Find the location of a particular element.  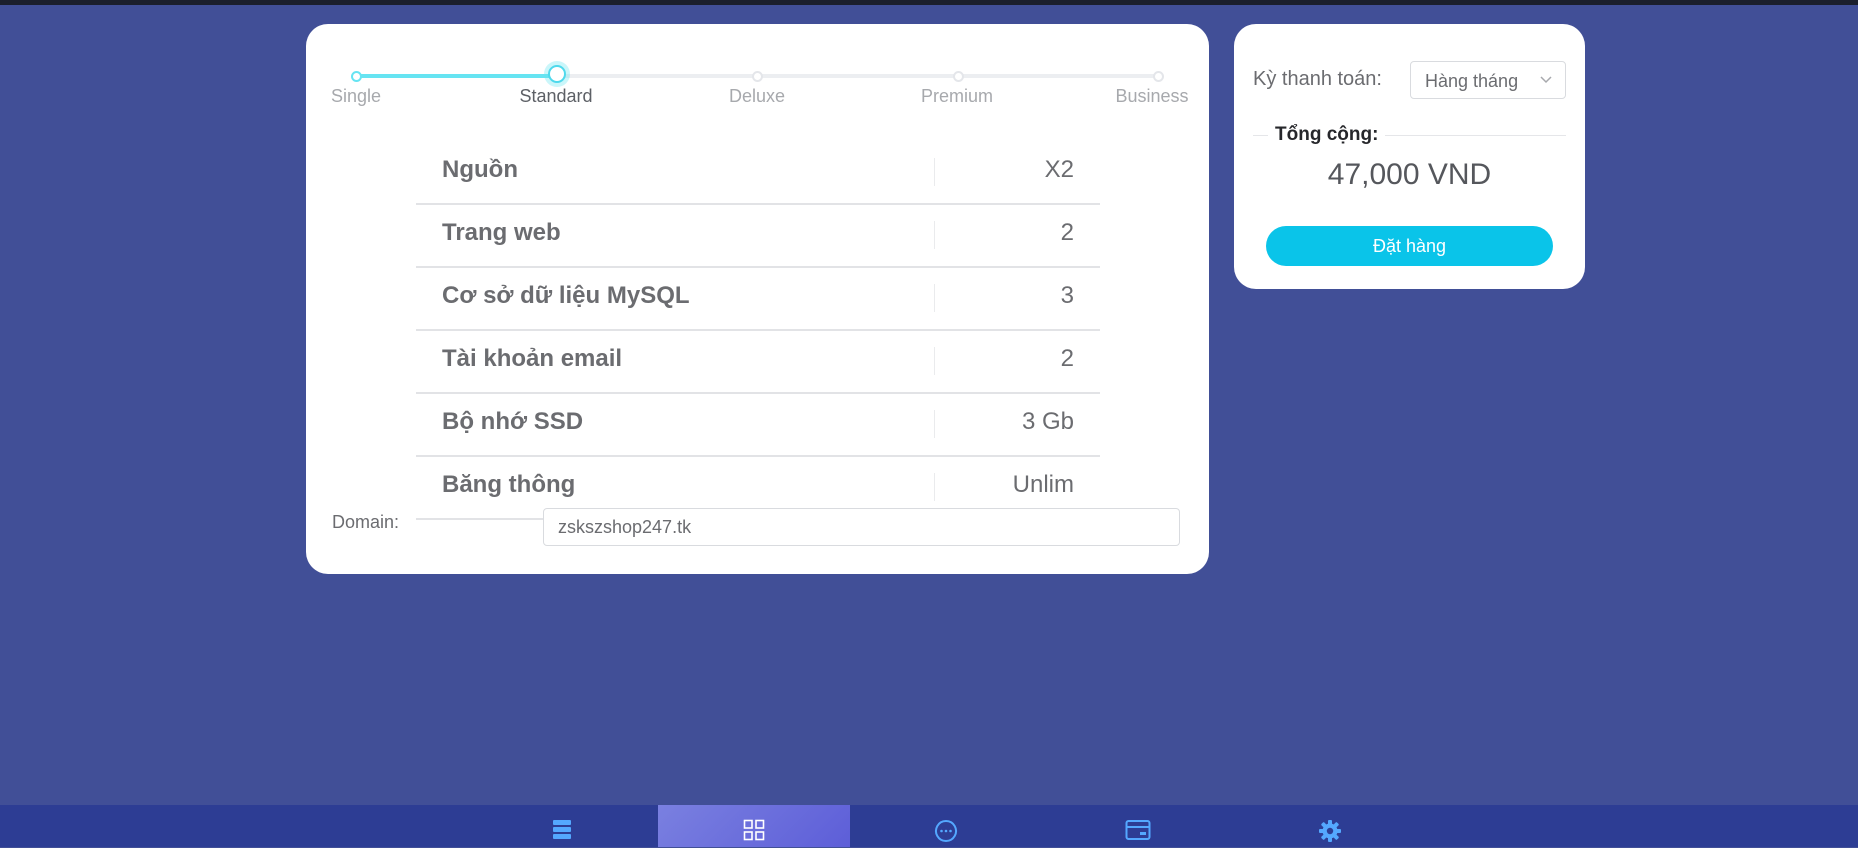

slider-fill is located at coordinates (456, 76).